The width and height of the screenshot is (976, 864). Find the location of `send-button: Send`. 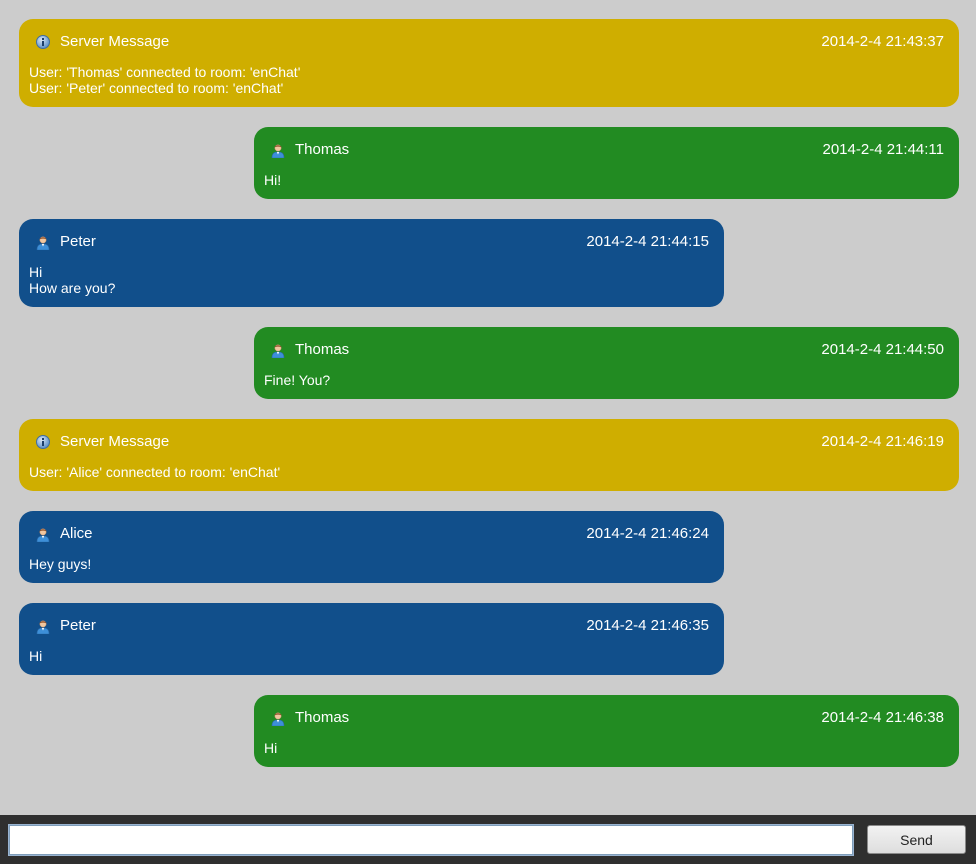

send-button: Send is located at coordinates (916, 839).